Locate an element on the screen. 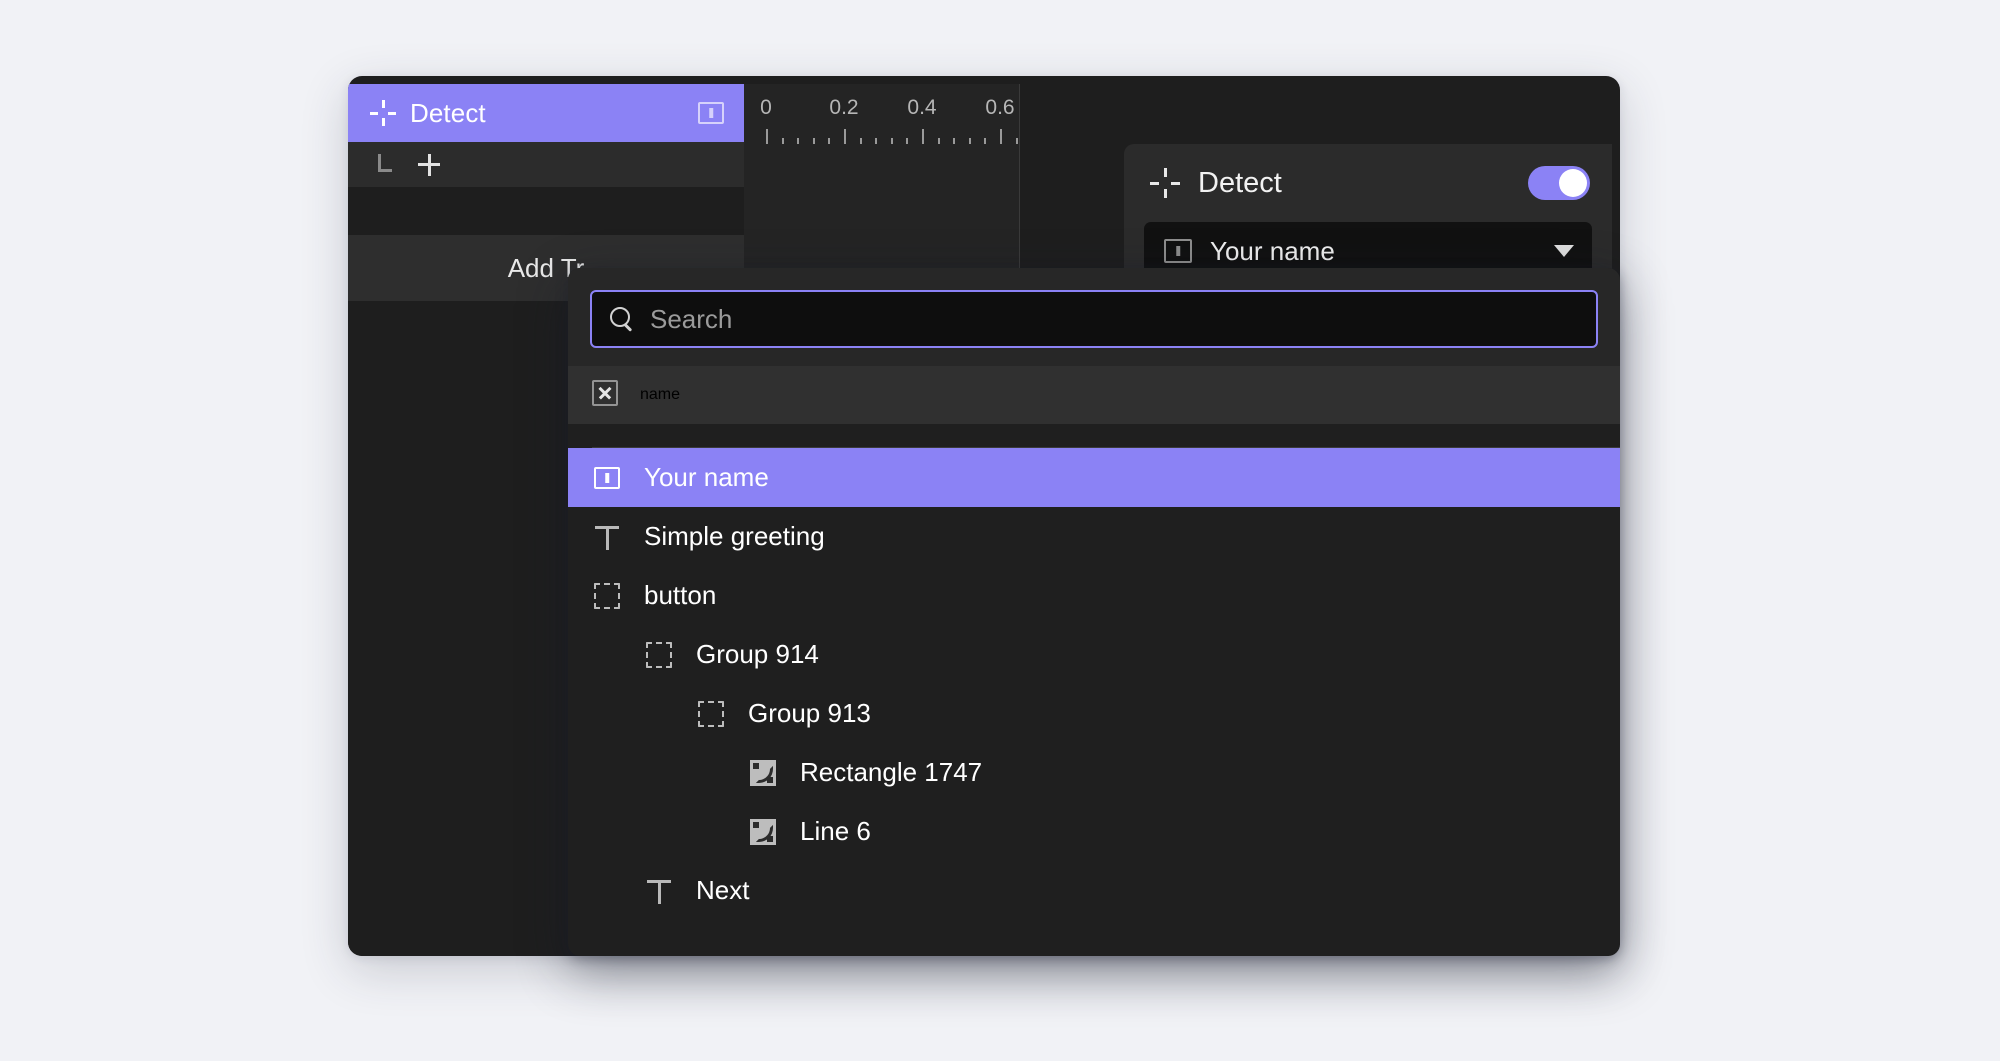 This screenshot has height=1061, width=2000. timeline-track-gap is located at coordinates (546, 211).